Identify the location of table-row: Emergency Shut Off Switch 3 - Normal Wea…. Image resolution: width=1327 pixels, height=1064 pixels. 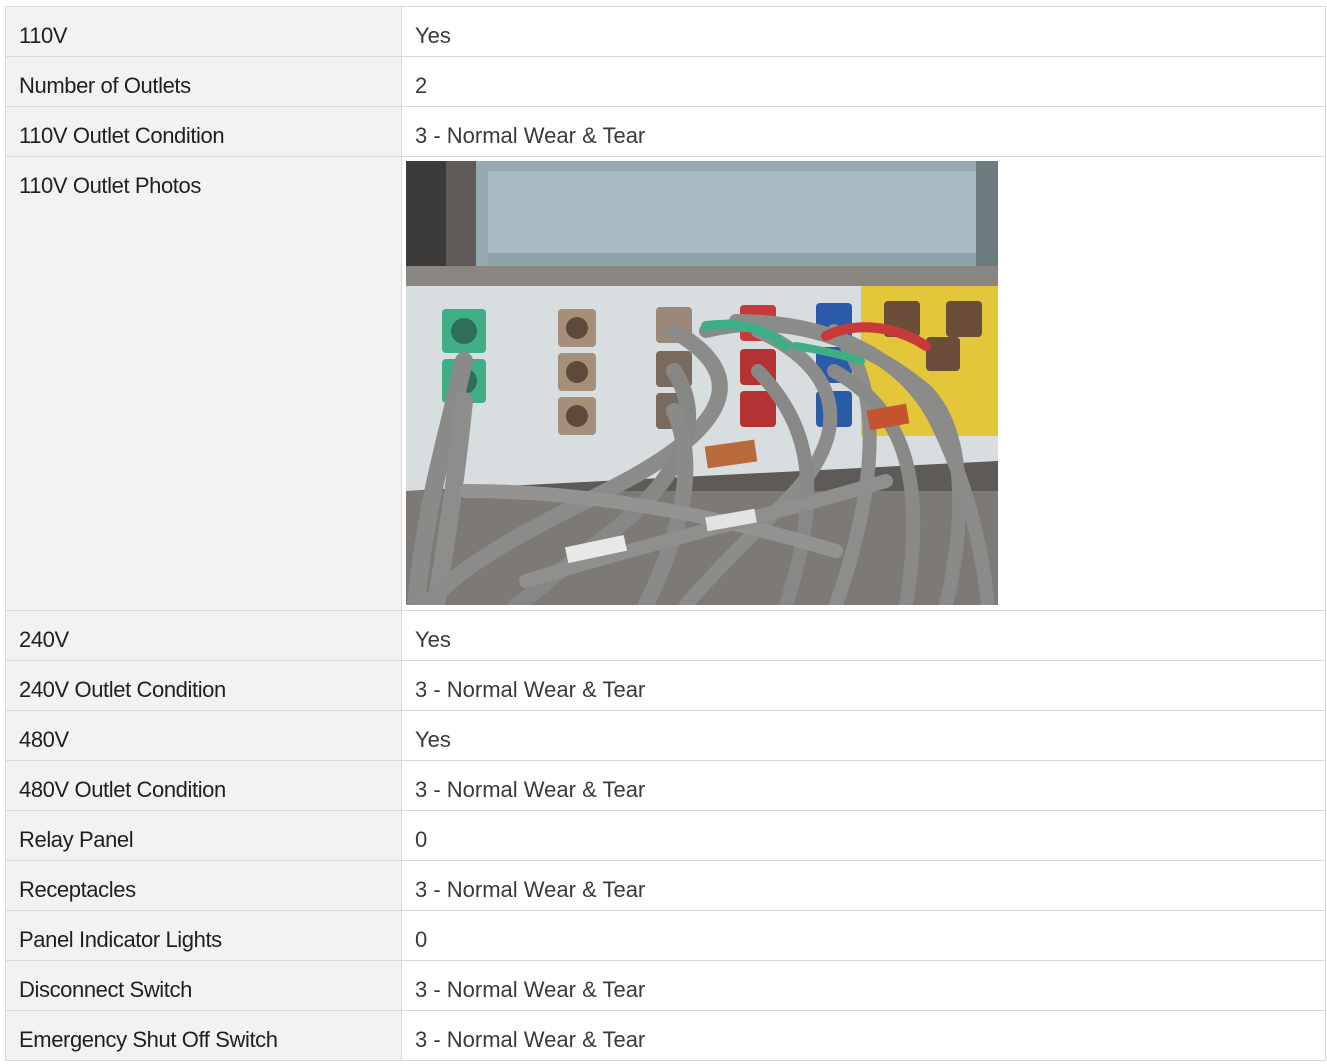
(665, 1035).